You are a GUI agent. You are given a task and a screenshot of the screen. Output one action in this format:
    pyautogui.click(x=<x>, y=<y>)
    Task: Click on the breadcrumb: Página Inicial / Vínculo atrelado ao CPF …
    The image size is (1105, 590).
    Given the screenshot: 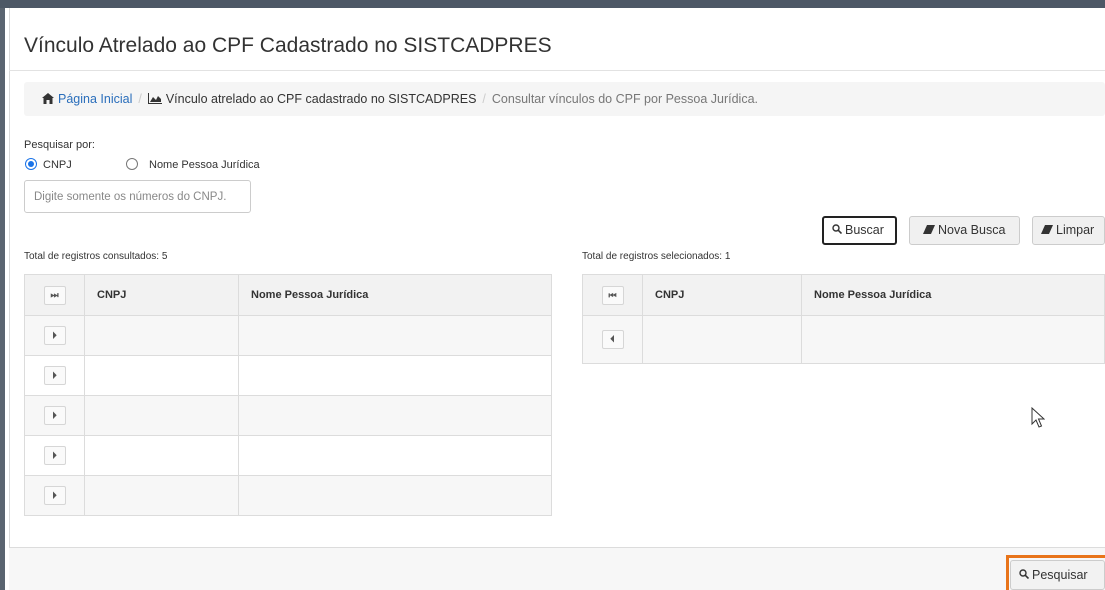 What is the action you would take?
    pyautogui.click(x=564, y=99)
    